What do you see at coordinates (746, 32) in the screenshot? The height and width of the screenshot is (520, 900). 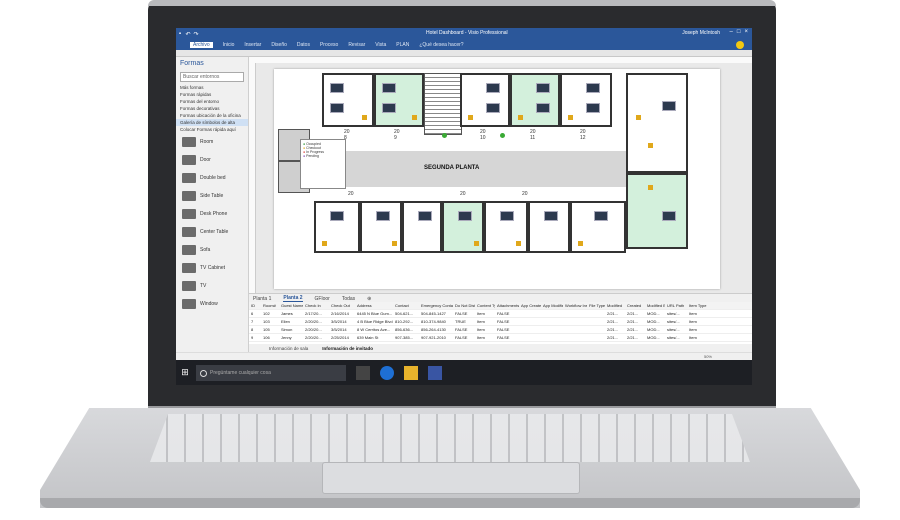 I see `close-icon: ×` at bounding box center [746, 32].